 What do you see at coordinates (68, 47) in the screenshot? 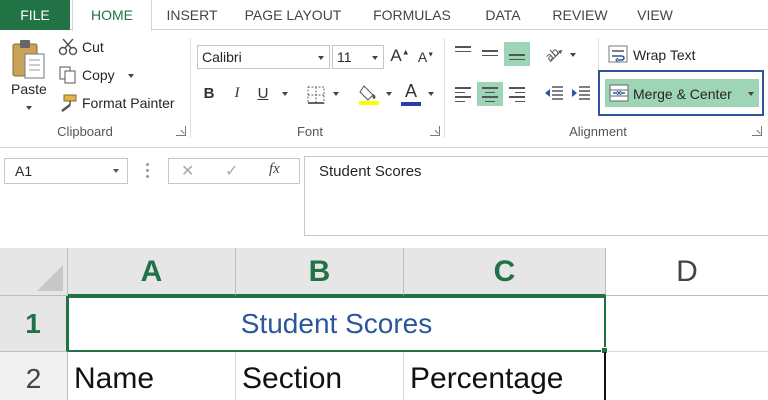
I see `cut-icon` at bounding box center [68, 47].